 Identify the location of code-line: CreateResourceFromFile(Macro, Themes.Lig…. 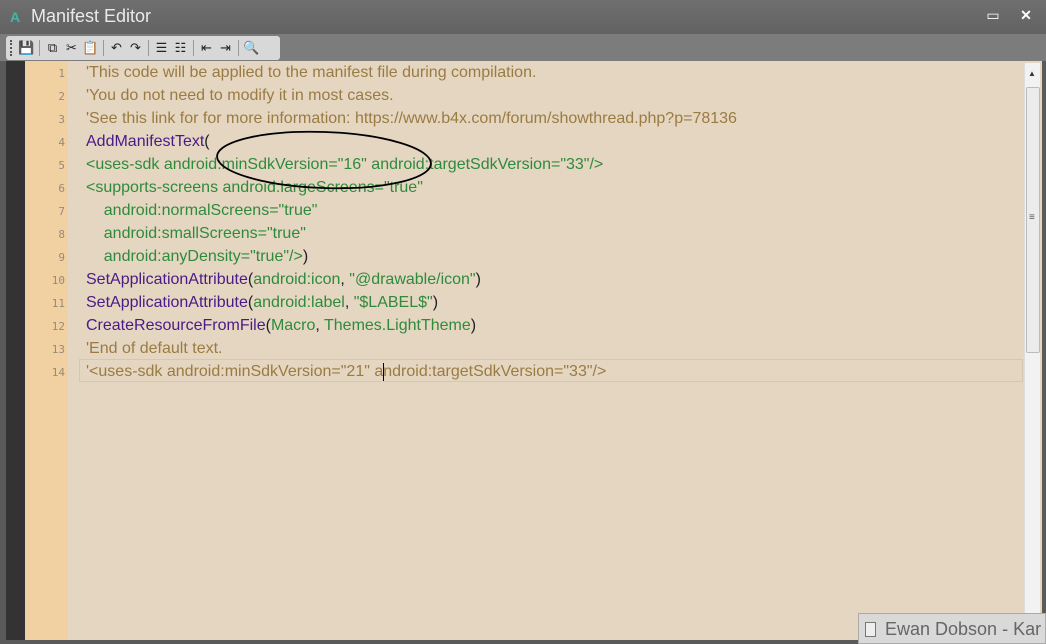
(281, 325).